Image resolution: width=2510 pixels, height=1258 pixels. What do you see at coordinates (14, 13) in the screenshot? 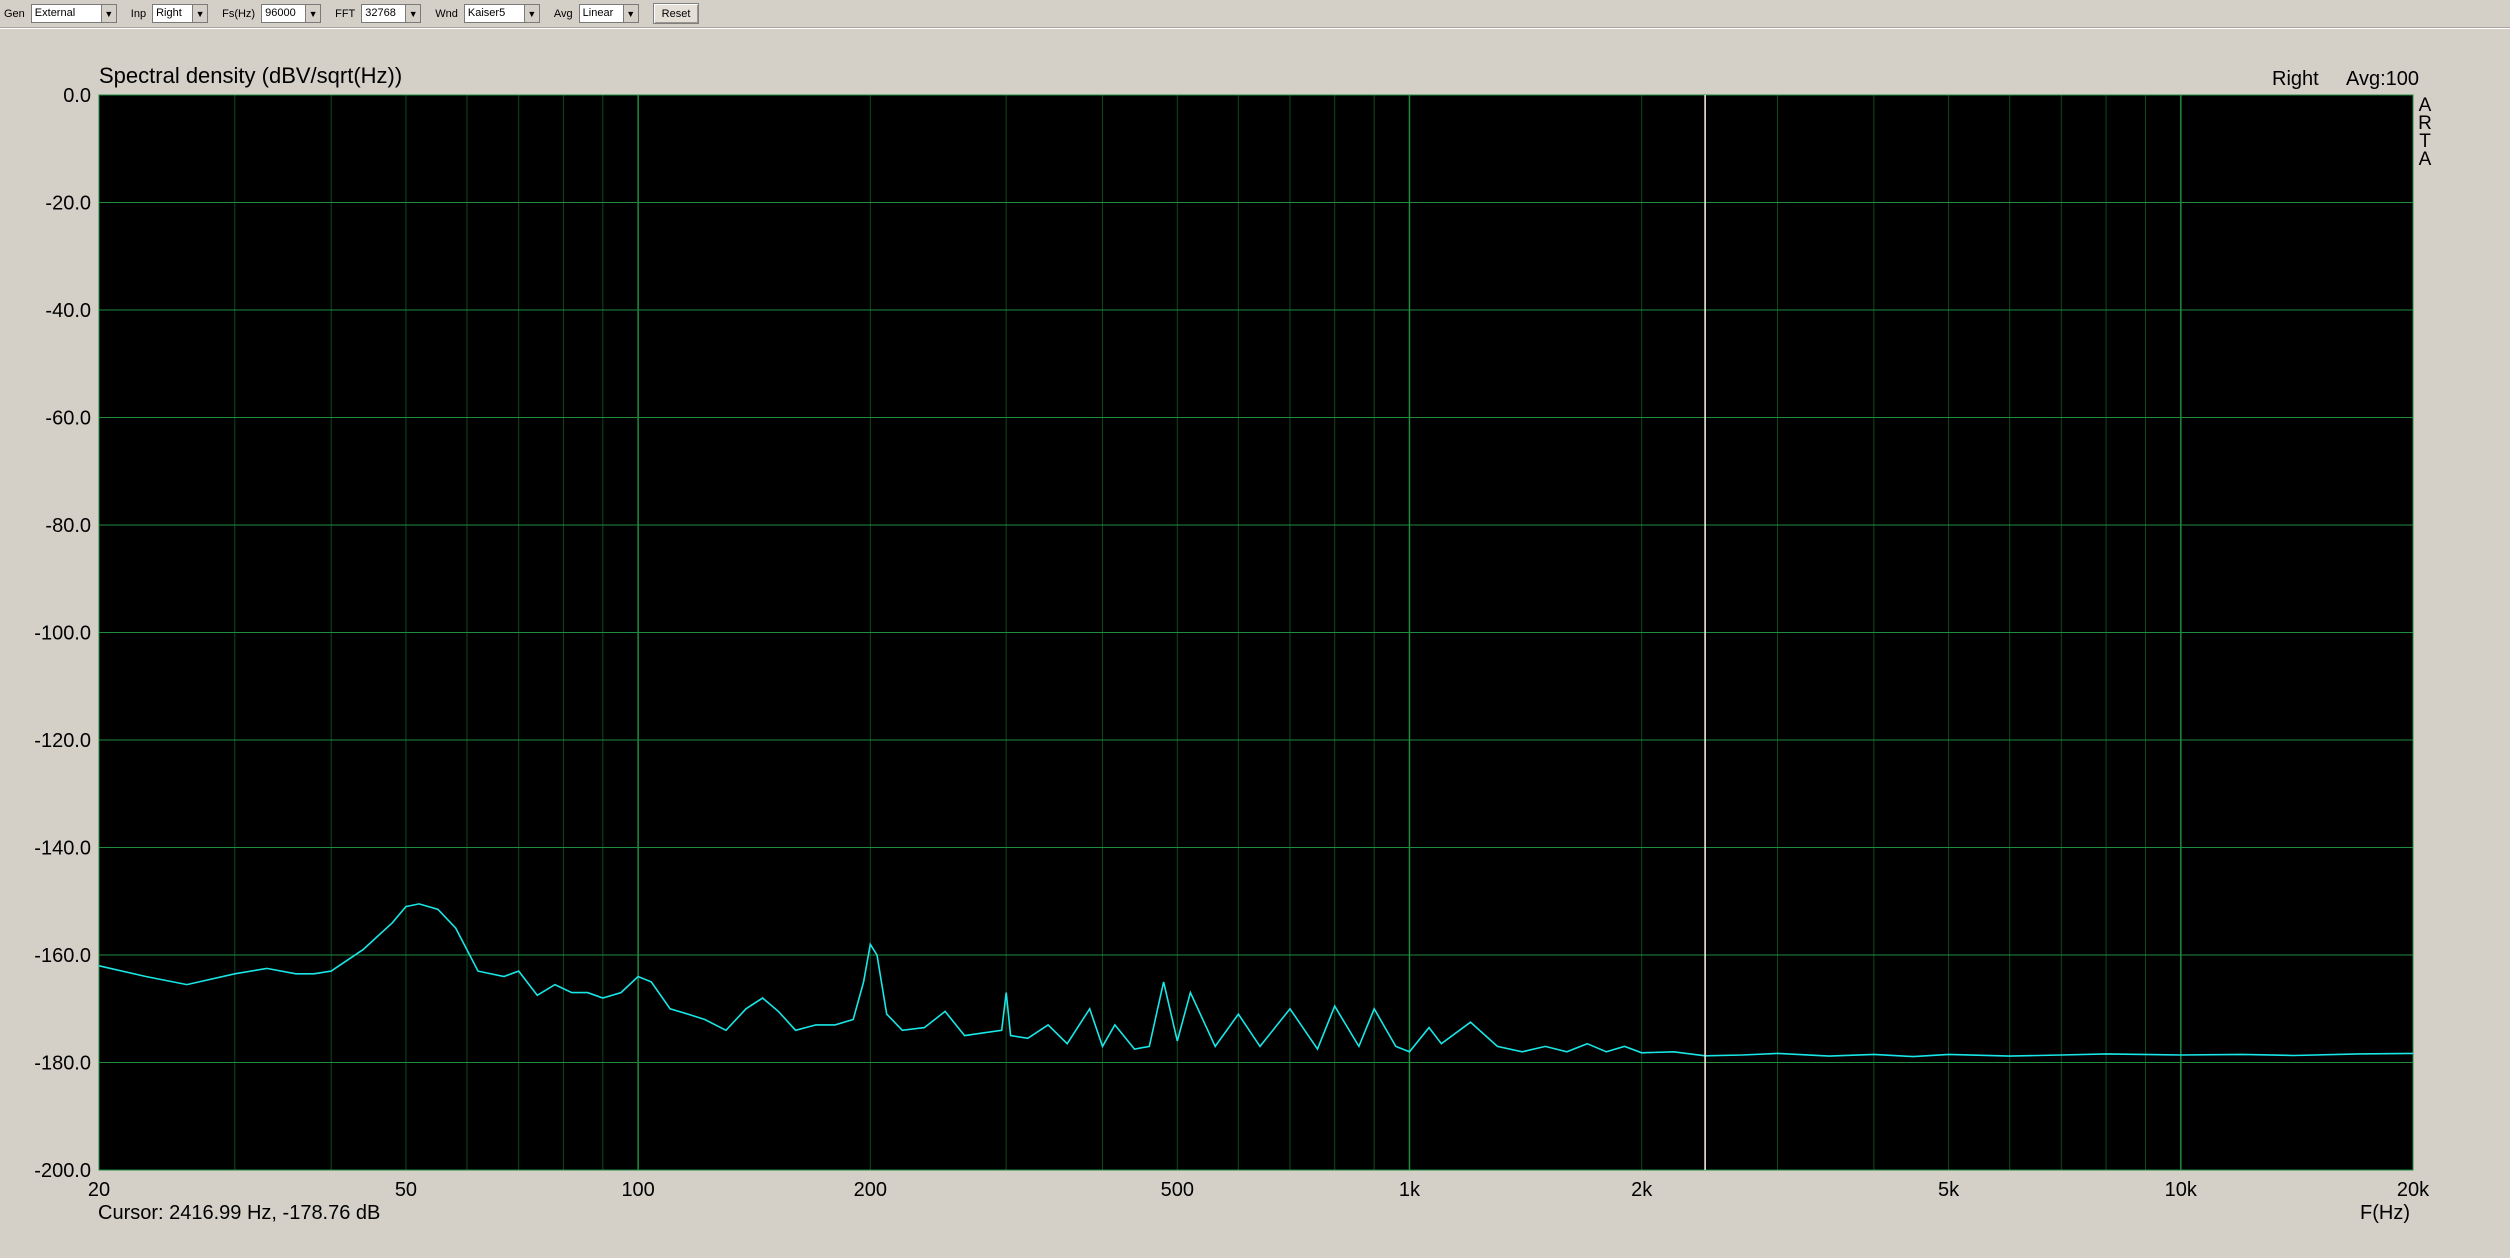
I see `generator-label: Gen` at bounding box center [14, 13].